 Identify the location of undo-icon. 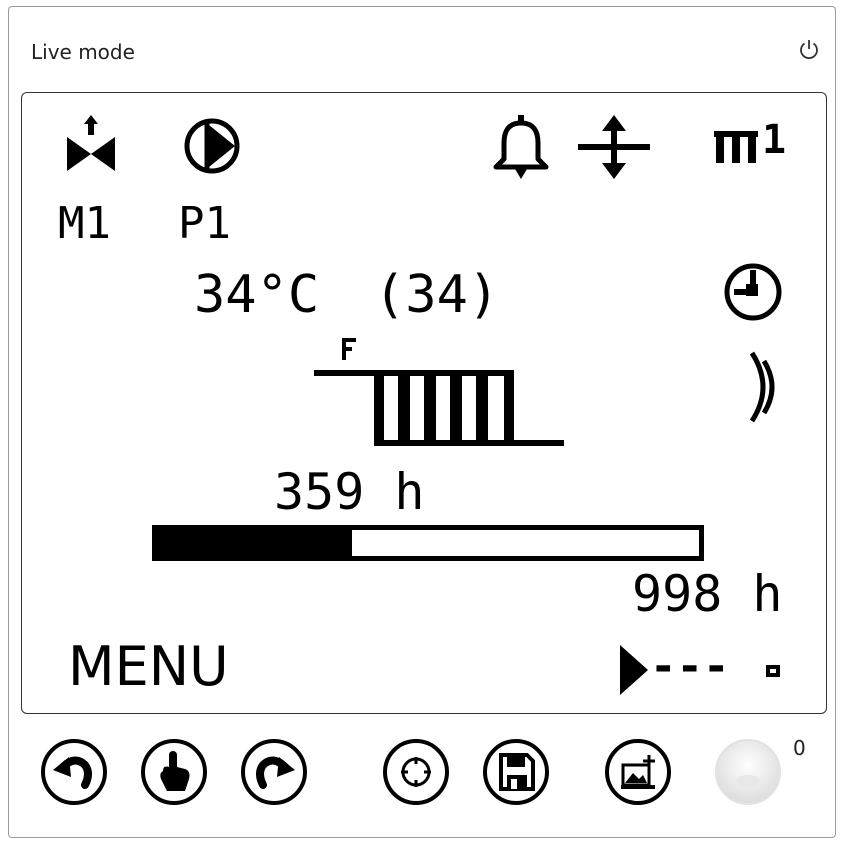
(74, 772).